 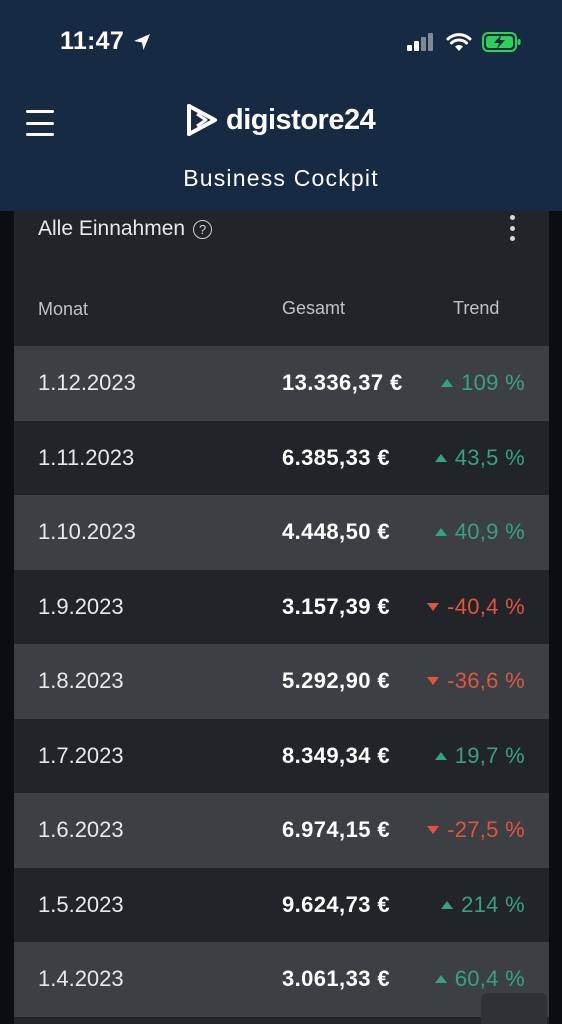 I want to click on row-month: 1.12.2023, so click(x=87, y=383).